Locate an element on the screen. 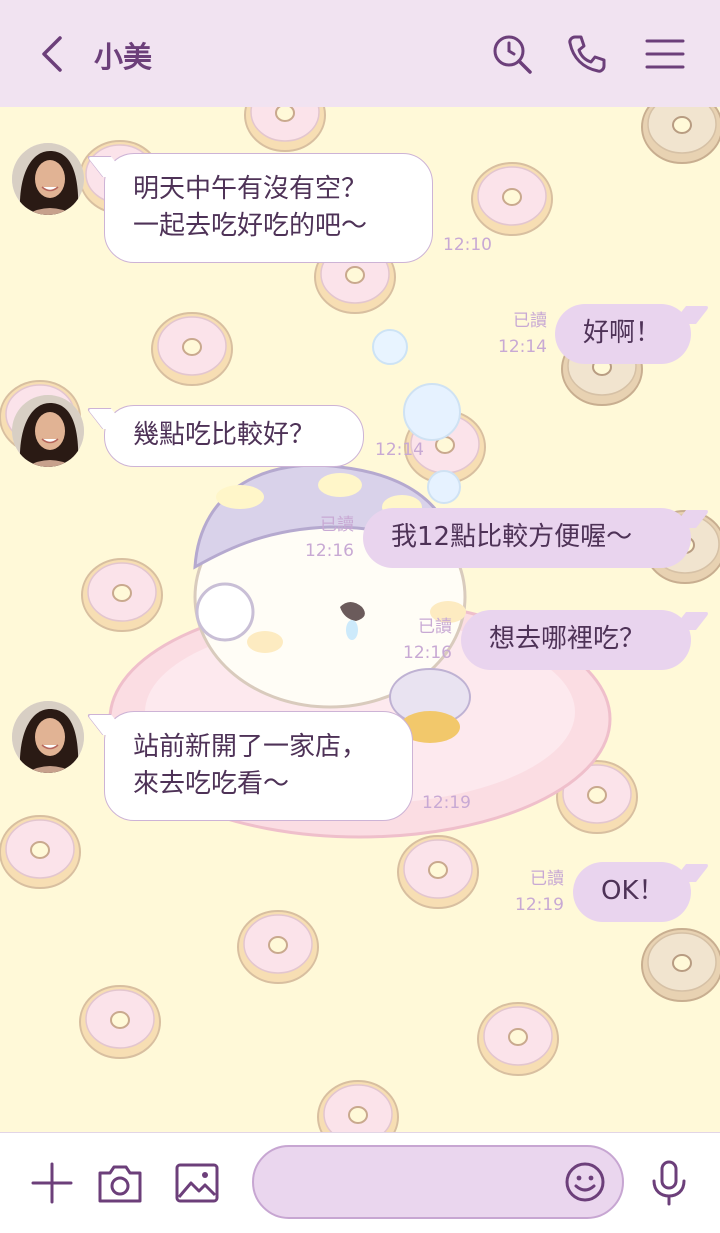 This screenshot has height=1233, width=720. message-bubble-received: 明天中午有沒有空？ 一起去吃好吃的吧～ is located at coordinates (268, 208).